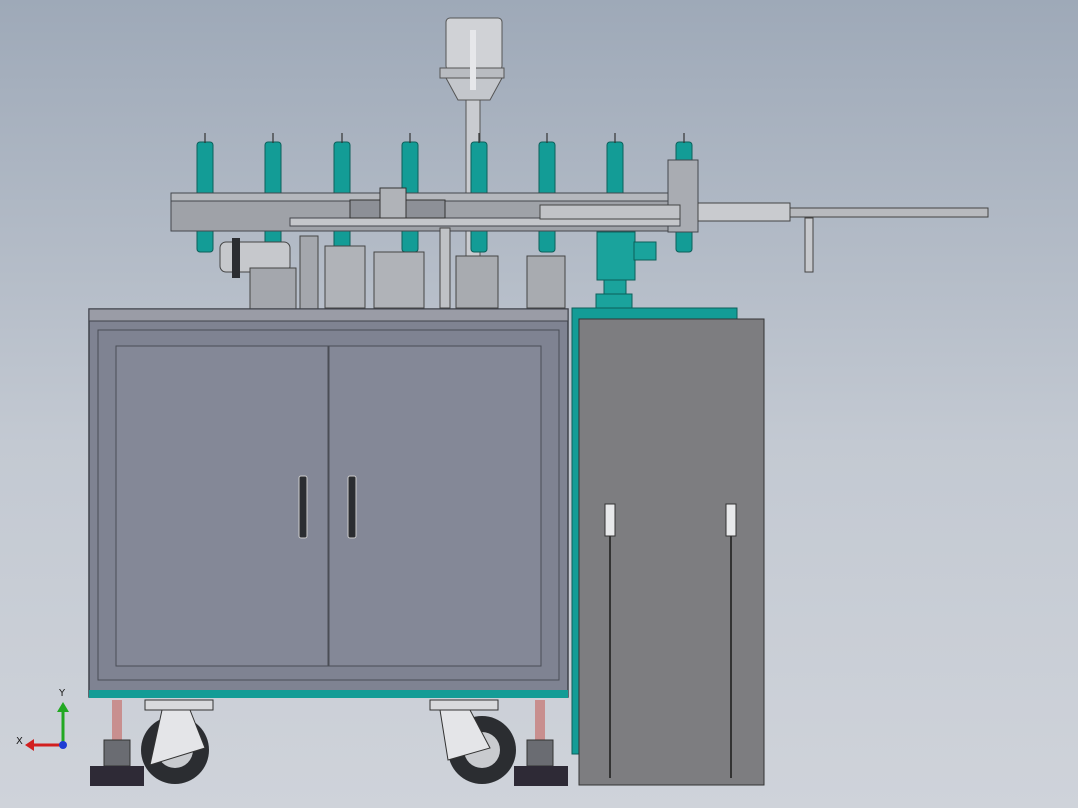 This screenshot has width=1078, height=808. What do you see at coordinates (626, 271) in the screenshot?
I see `teal-actuator` at bounding box center [626, 271].